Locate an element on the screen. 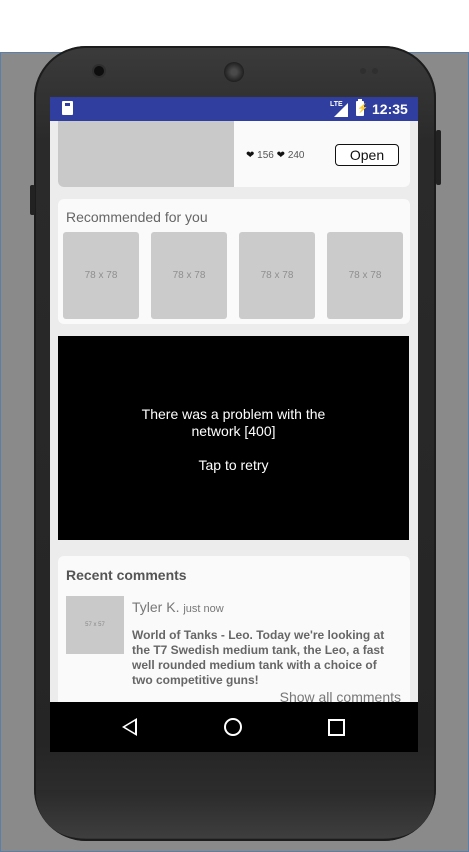 The image size is (469, 852). comments-count: 240 is located at coordinates (296, 155).